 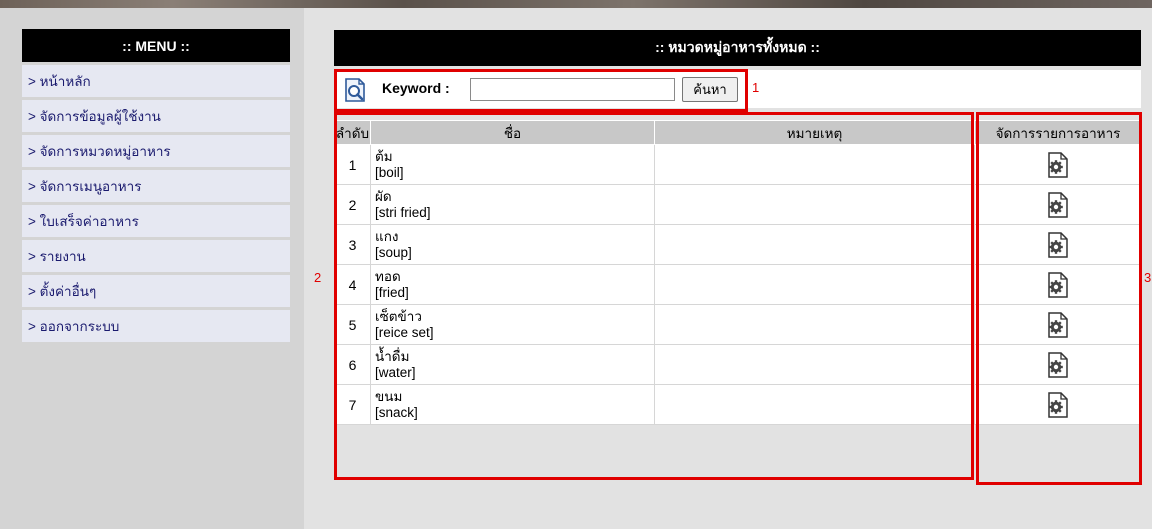 I want to click on sidebar-item-reports: > รายงาน, so click(x=156, y=256).